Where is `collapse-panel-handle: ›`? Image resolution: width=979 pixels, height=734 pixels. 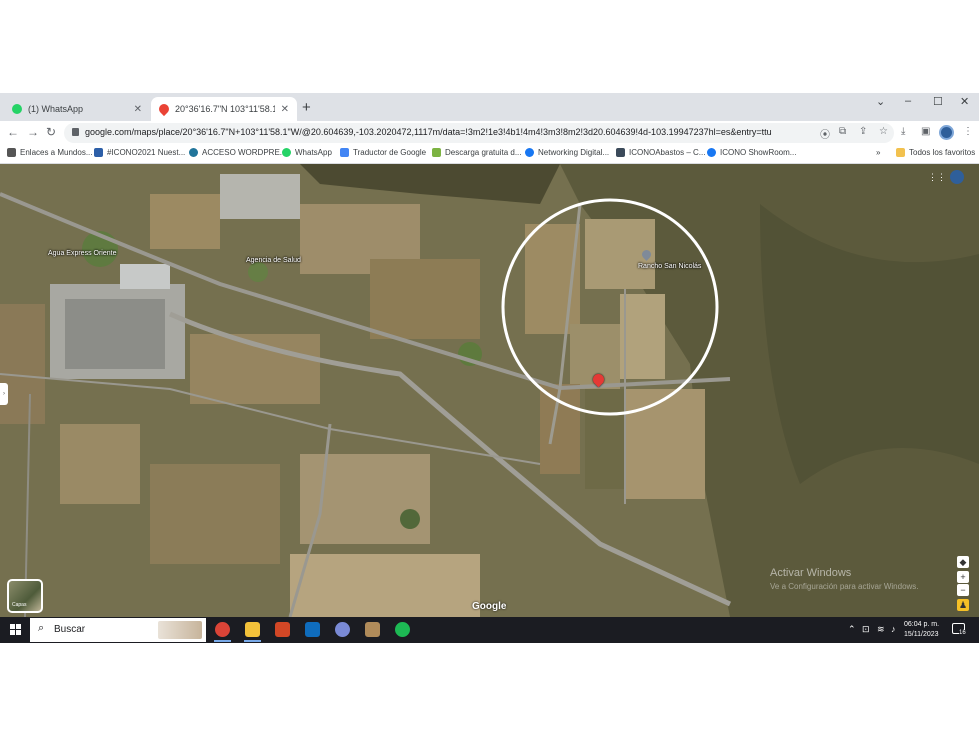 collapse-panel-handle: › is located at coordinates (4, 394).